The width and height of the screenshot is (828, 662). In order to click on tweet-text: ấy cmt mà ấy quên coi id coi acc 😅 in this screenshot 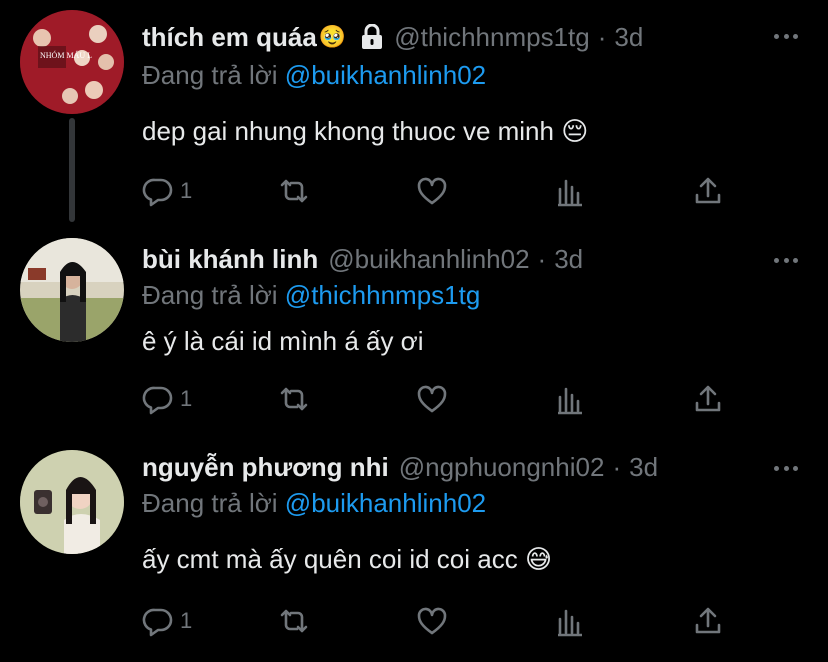, I will do `click(347, 559)`.